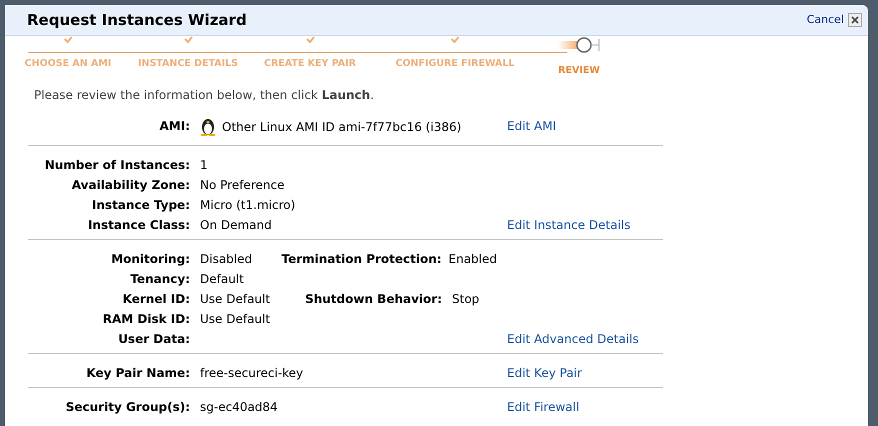  Describe the element at coordinates (222, 279) in the screenshot. I see `field-value: Default` at that location.